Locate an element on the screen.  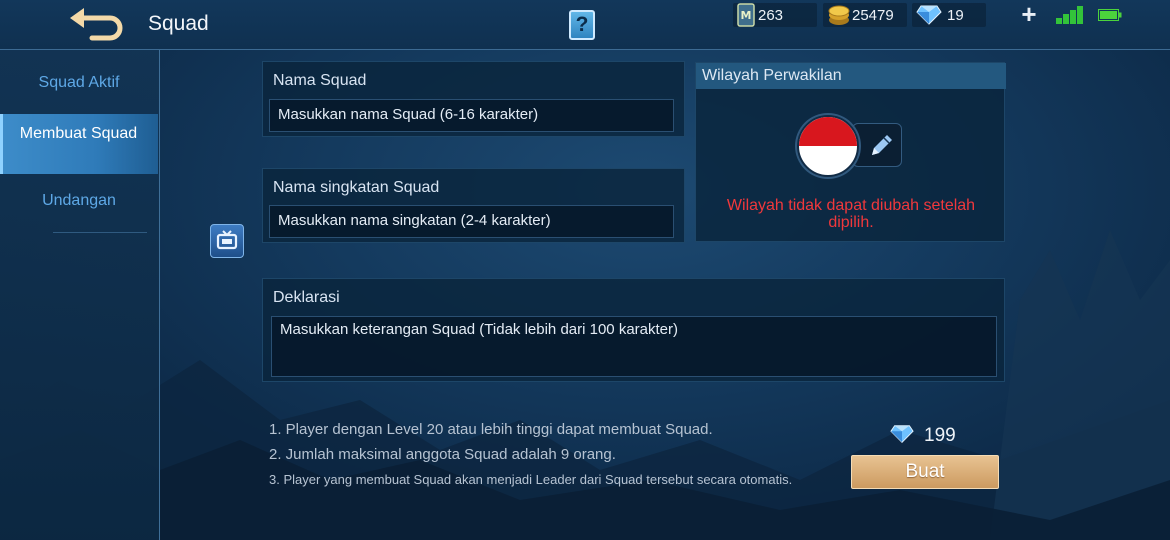
ticket-count: 263 is located at coordinates (771, 15).